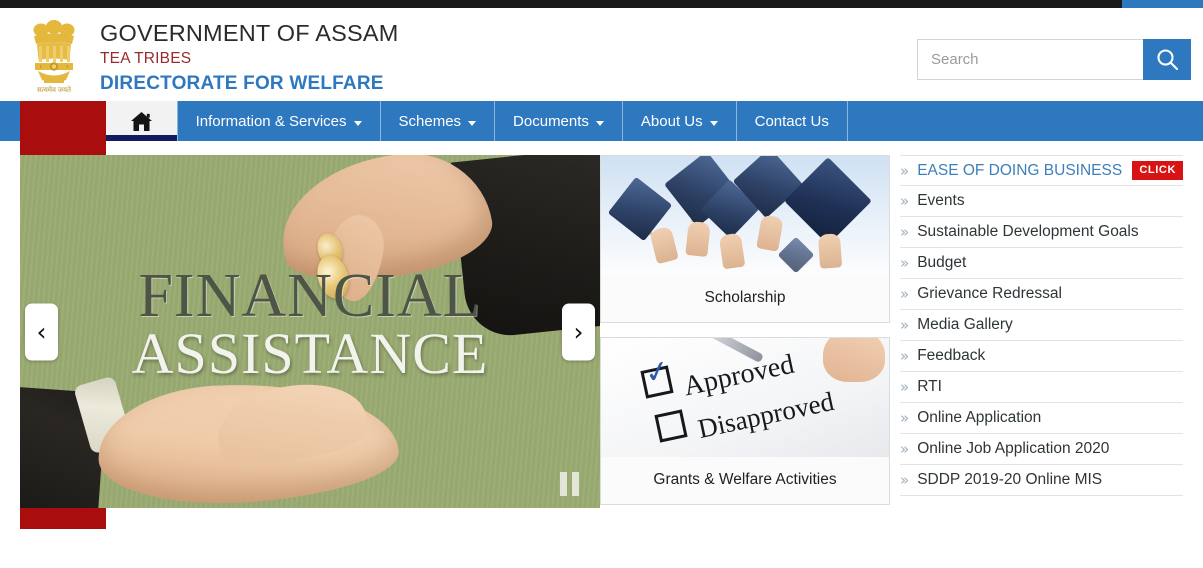  Describe the element at coordinates (965, 324) in the screenshot. I see `quick-link-label: Media Gallery` at that location.